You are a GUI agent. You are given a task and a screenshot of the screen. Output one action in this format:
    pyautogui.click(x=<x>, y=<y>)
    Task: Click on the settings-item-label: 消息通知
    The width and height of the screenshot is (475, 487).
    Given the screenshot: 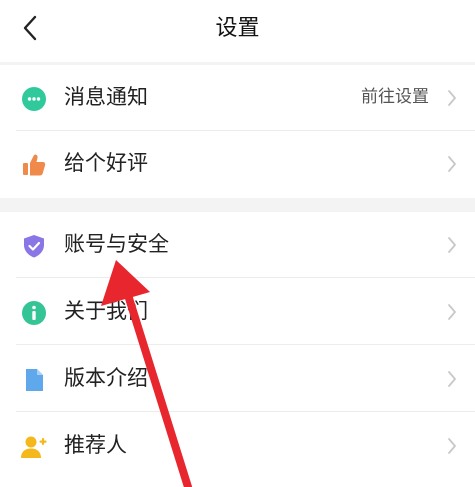 What is the action you would take?
    pyautogui.click(x=106, y=97)
    